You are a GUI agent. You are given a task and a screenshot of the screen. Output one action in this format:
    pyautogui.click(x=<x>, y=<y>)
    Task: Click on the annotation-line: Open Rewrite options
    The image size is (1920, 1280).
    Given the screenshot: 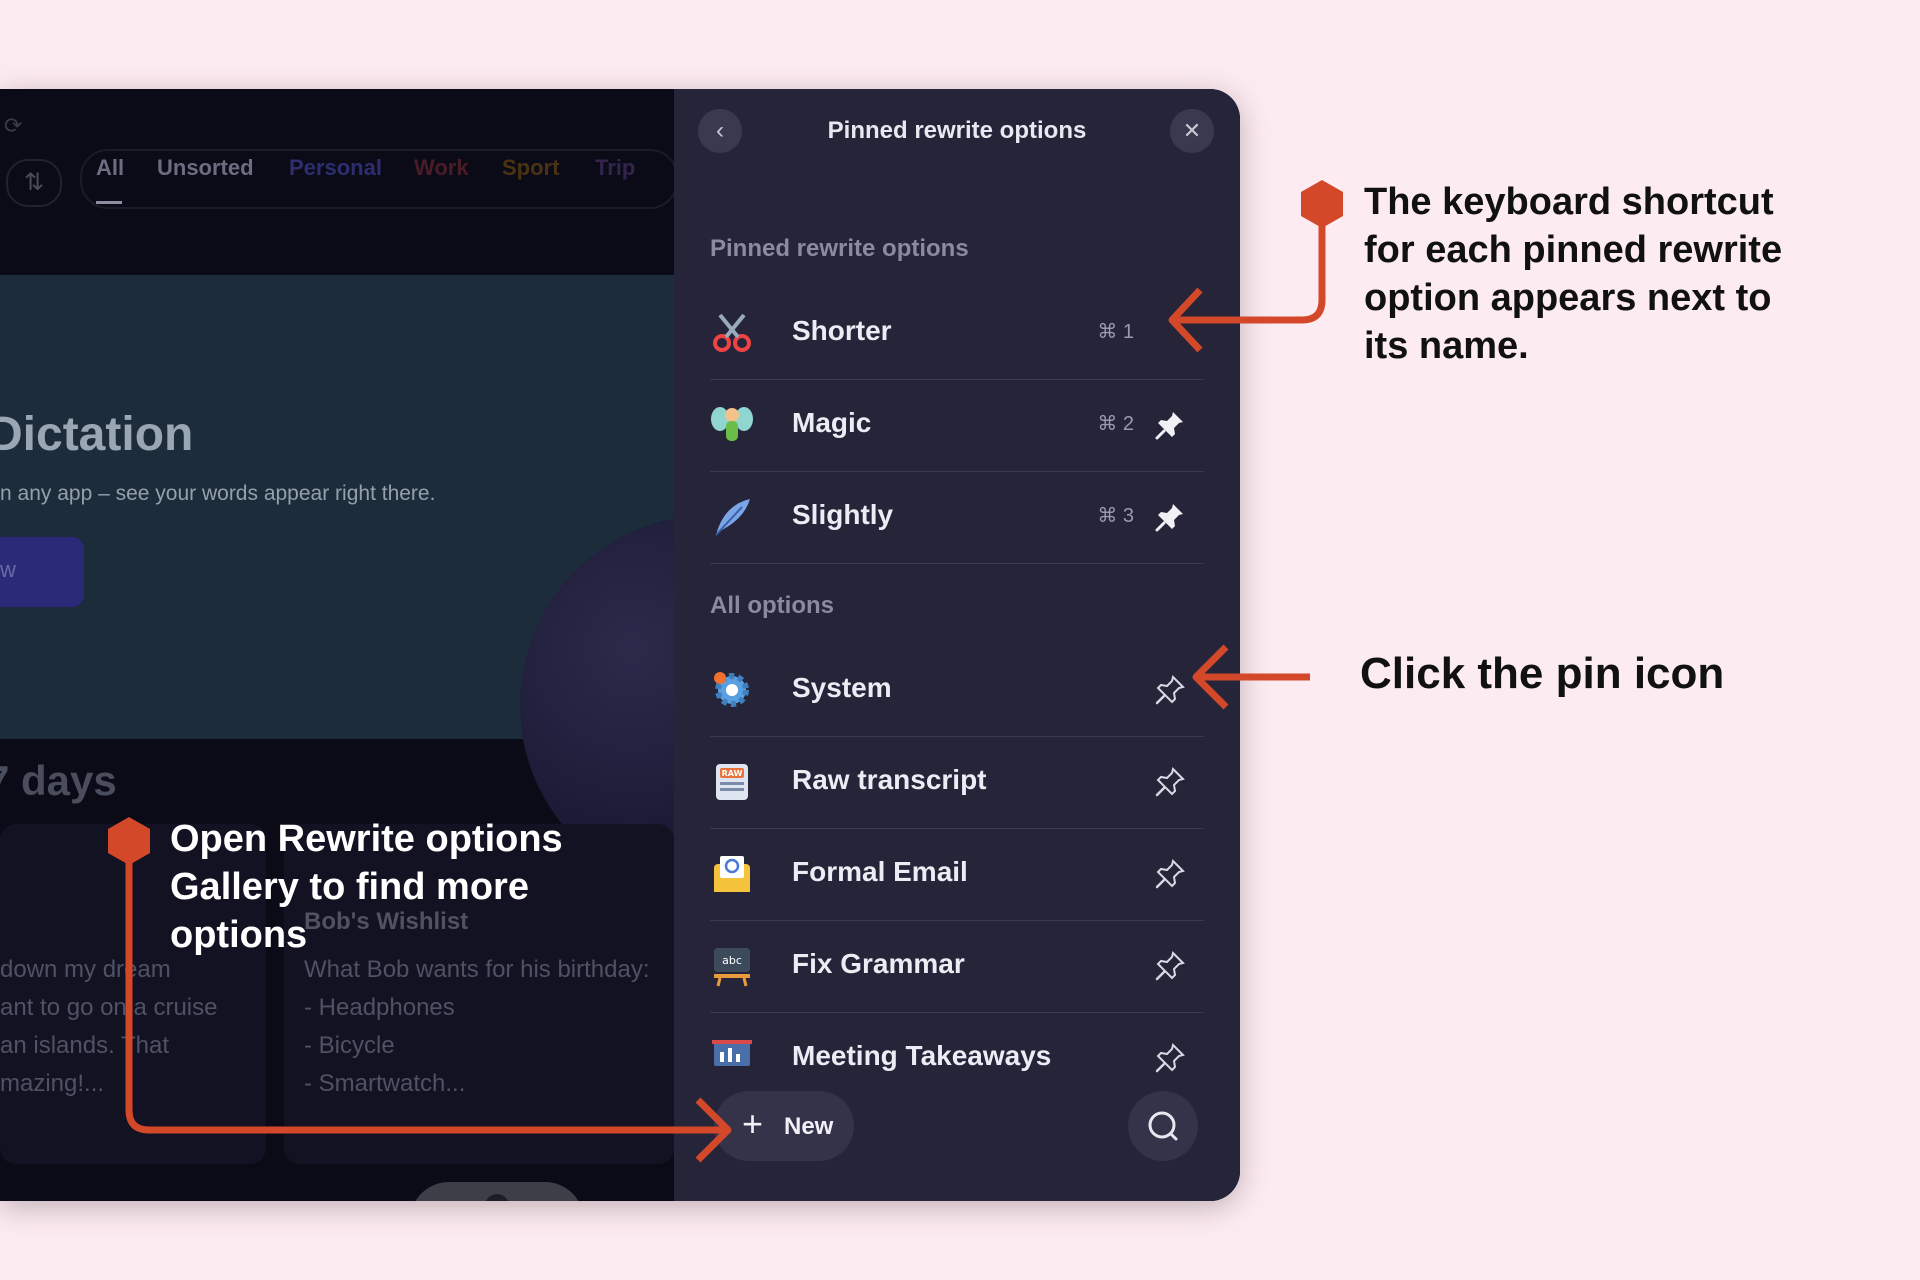 What is the action you would take?
    pyautogui.click(x=366, y=839)
    